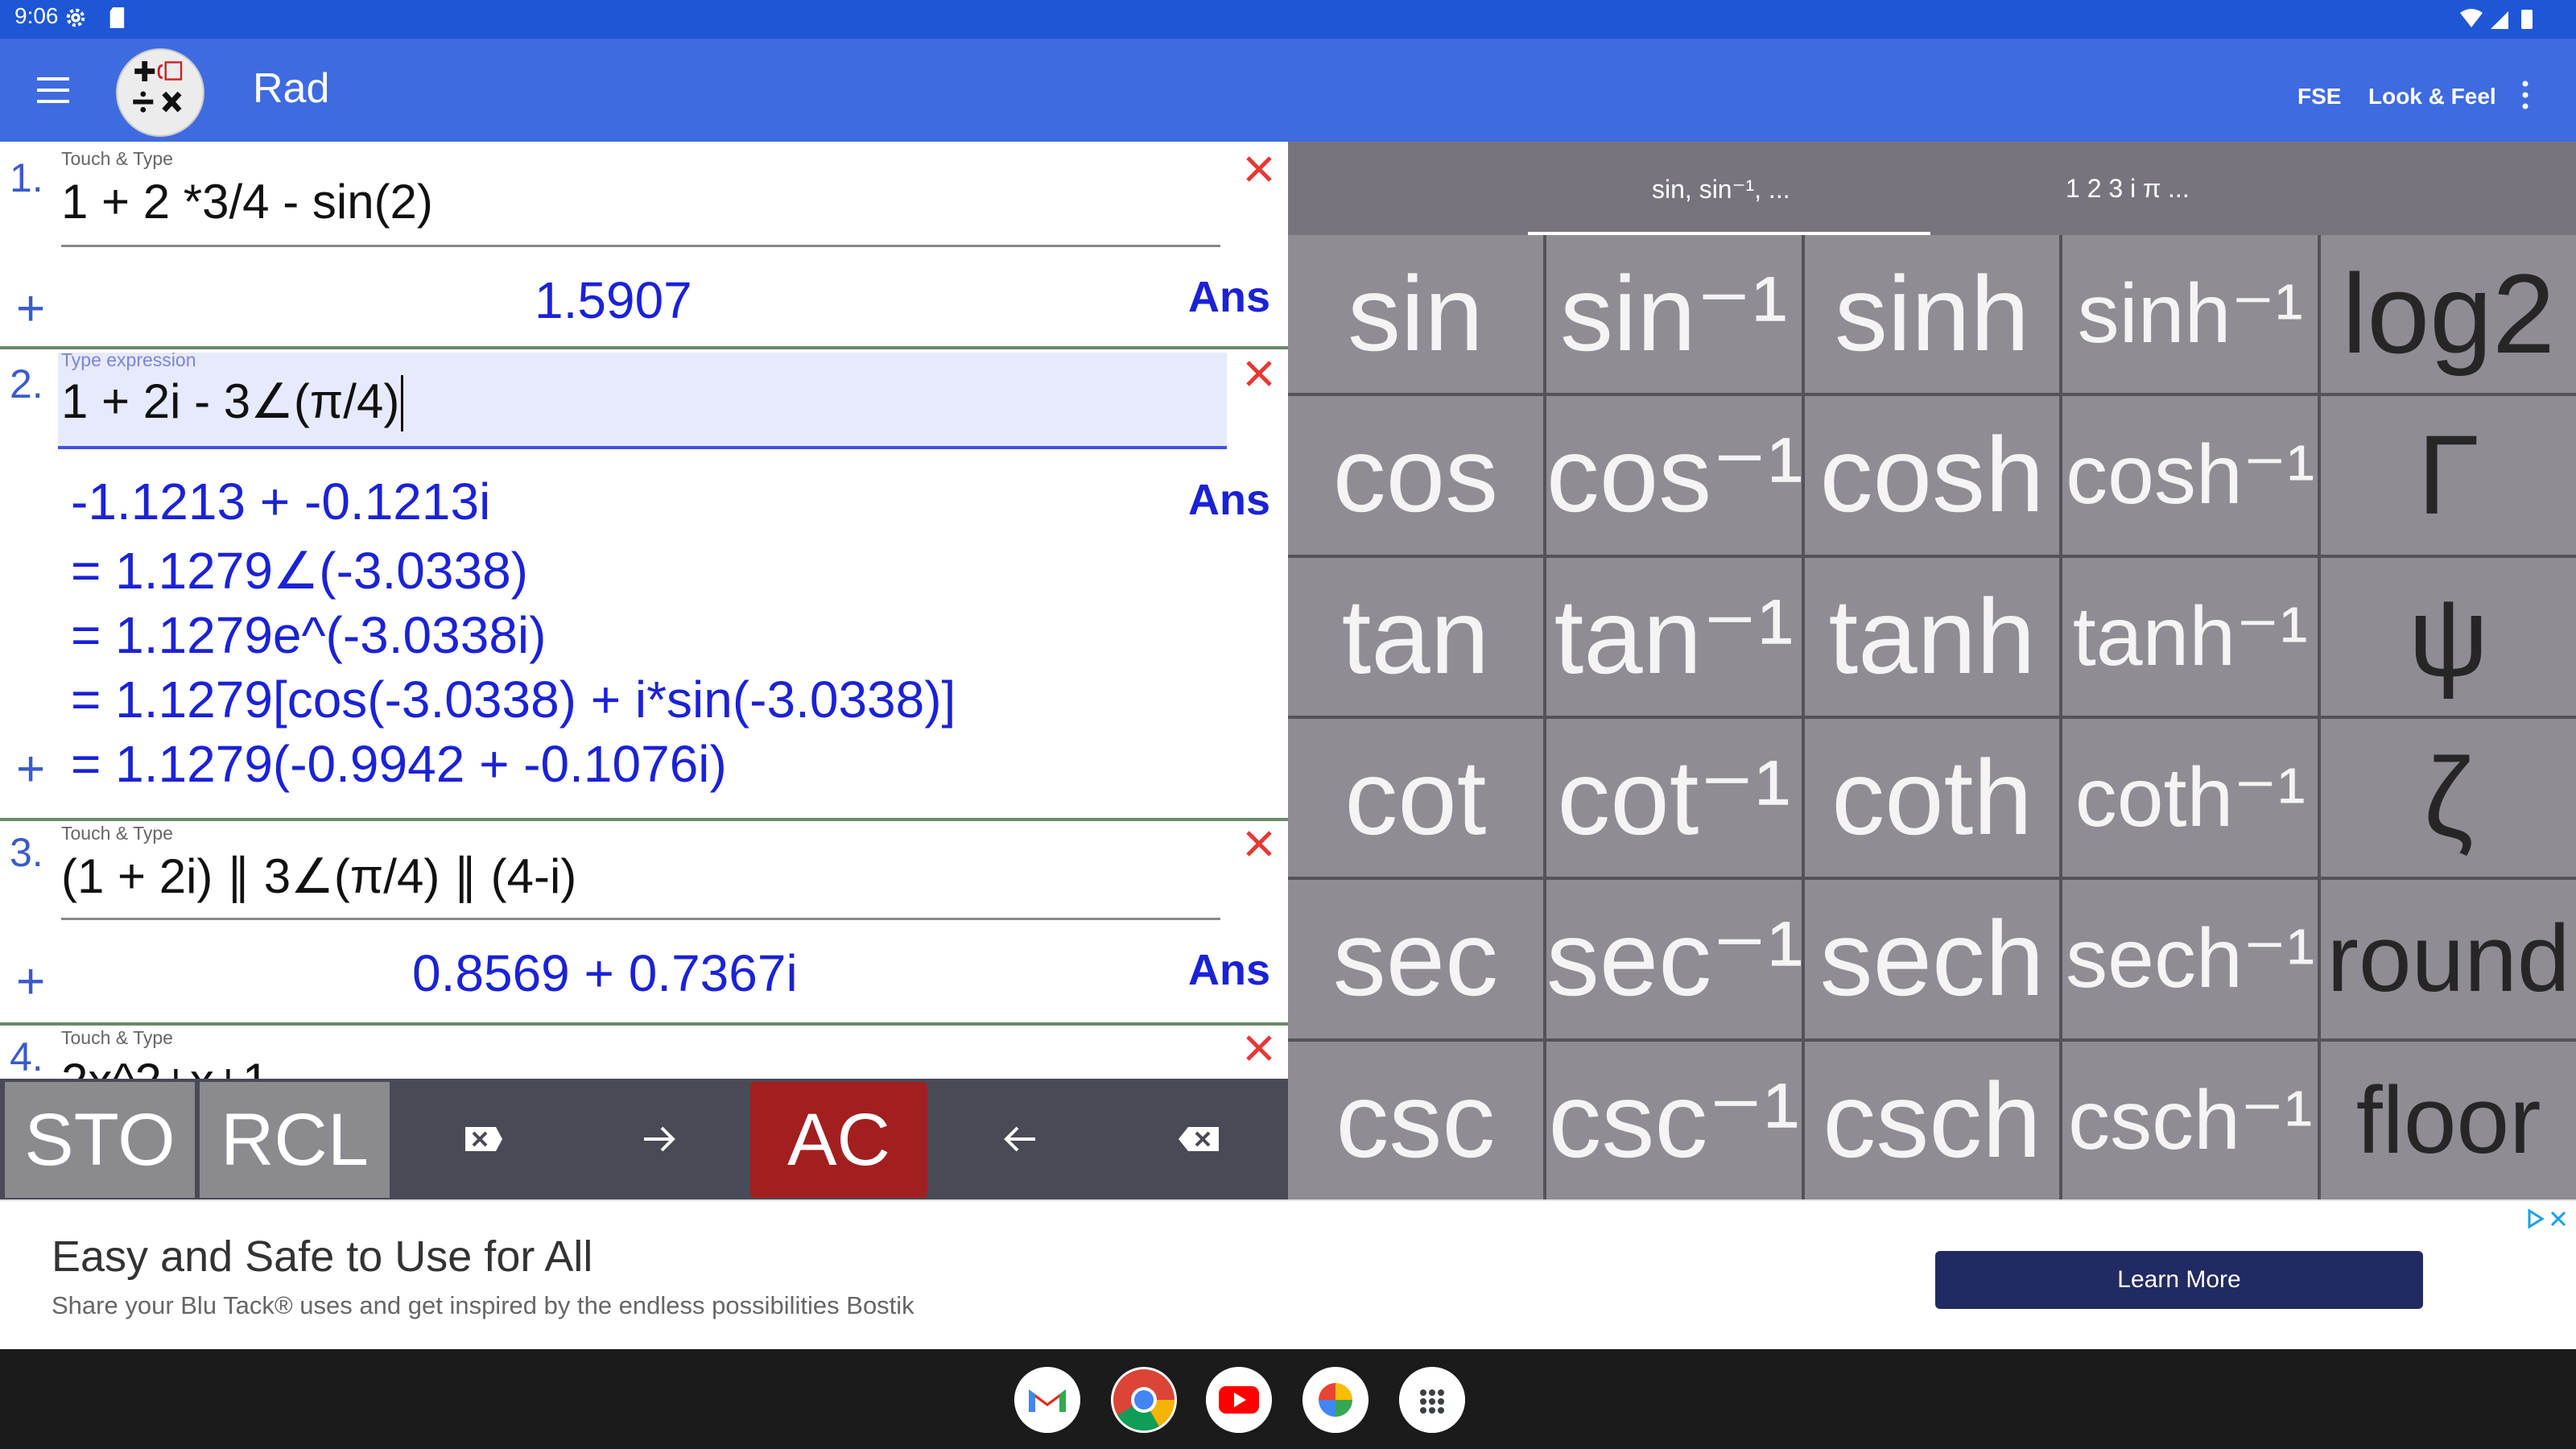  What do you see at coordinates (1144, 1400) in the screenshot?
I see `chrome-icon` at bounding box center [1144, 1400].